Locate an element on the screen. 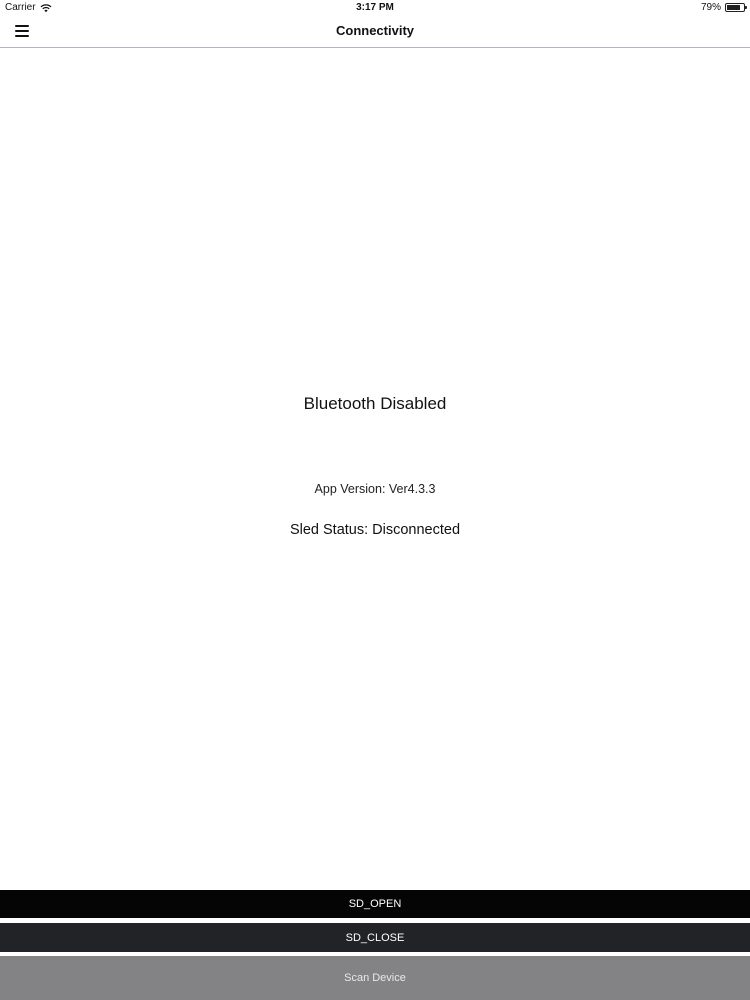  bluetooth-status-label: Bluetooth Disabled is located at coordinates (375, 403).